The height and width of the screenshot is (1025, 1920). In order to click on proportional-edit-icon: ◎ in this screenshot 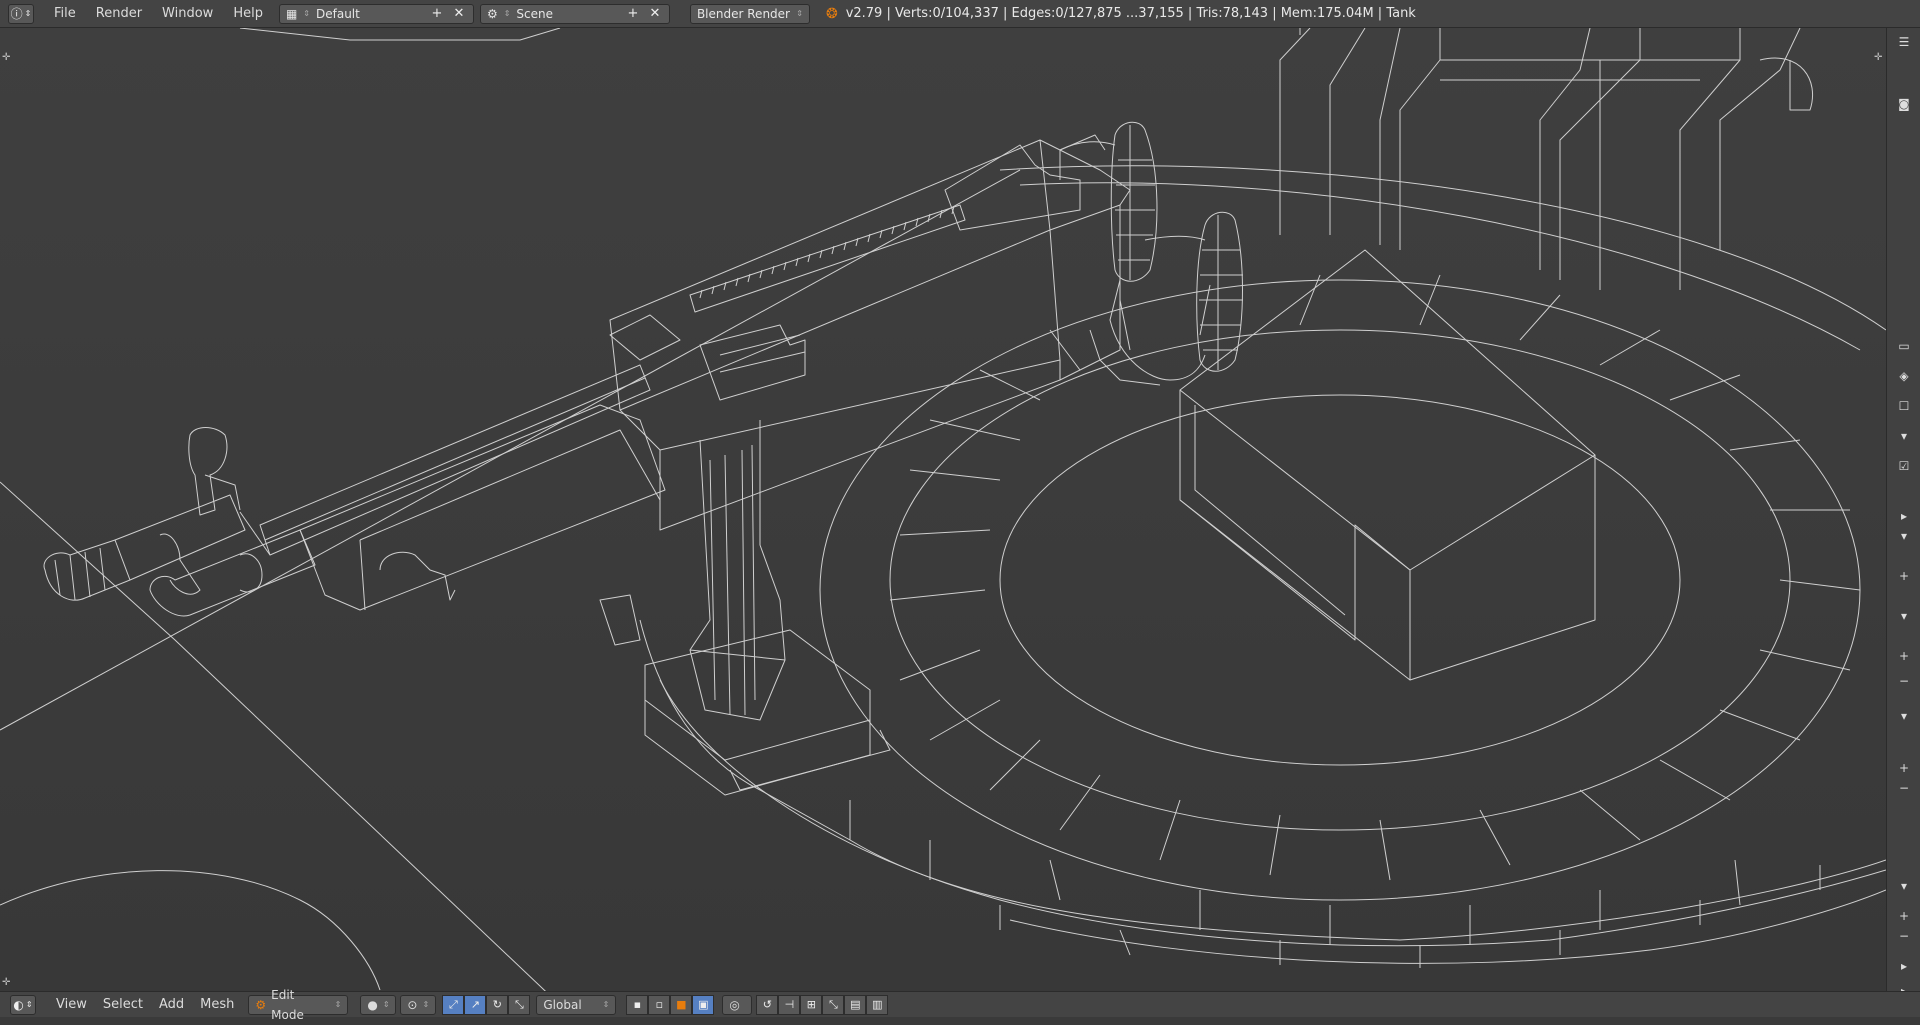, I will do `click(734, 1004)`.